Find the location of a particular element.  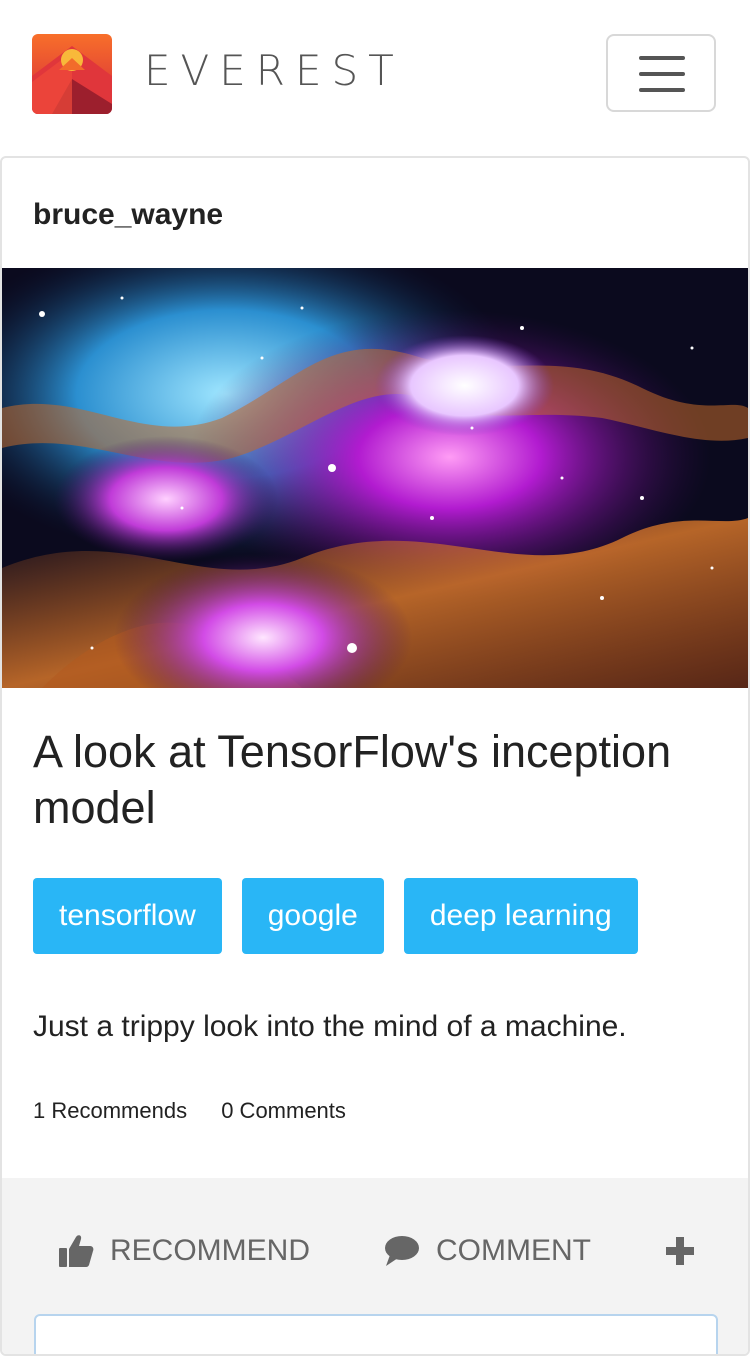

tag-deep-learning: deep learning is located at coordinates (520, 916).